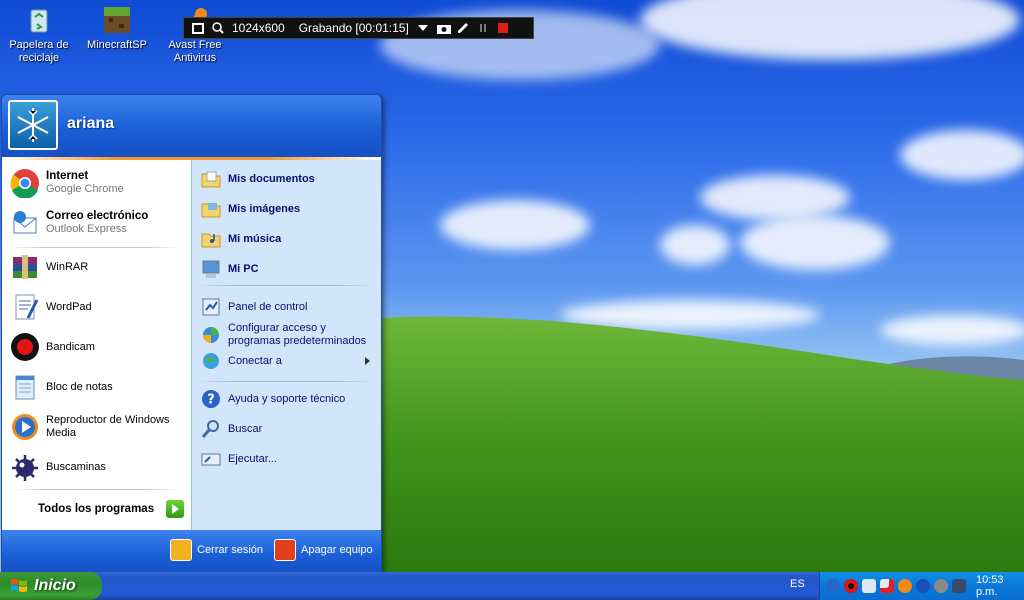  I want to click on recent-winrar: WinRAR, so click(49, 267).